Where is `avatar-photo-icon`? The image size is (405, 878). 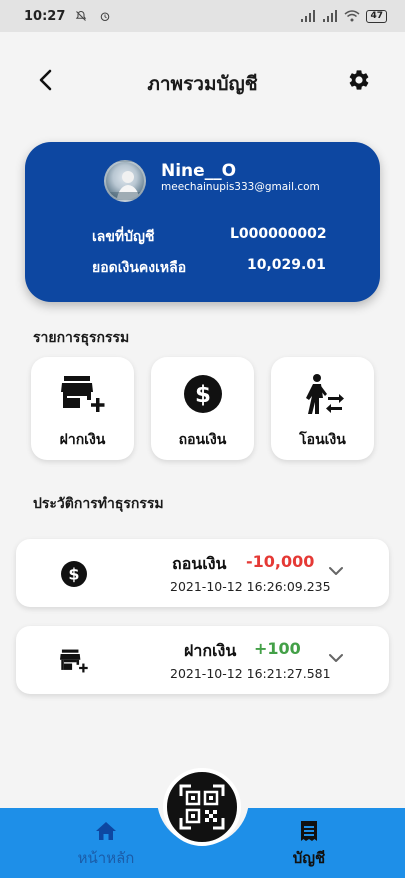
avatar-photo-icon is located at coordinates (125, 185).